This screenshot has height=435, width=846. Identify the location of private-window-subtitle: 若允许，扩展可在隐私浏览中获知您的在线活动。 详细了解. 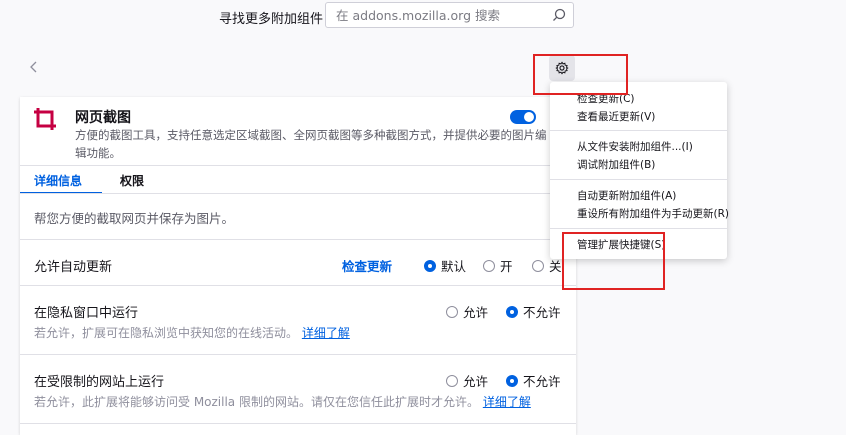
(192, 332).